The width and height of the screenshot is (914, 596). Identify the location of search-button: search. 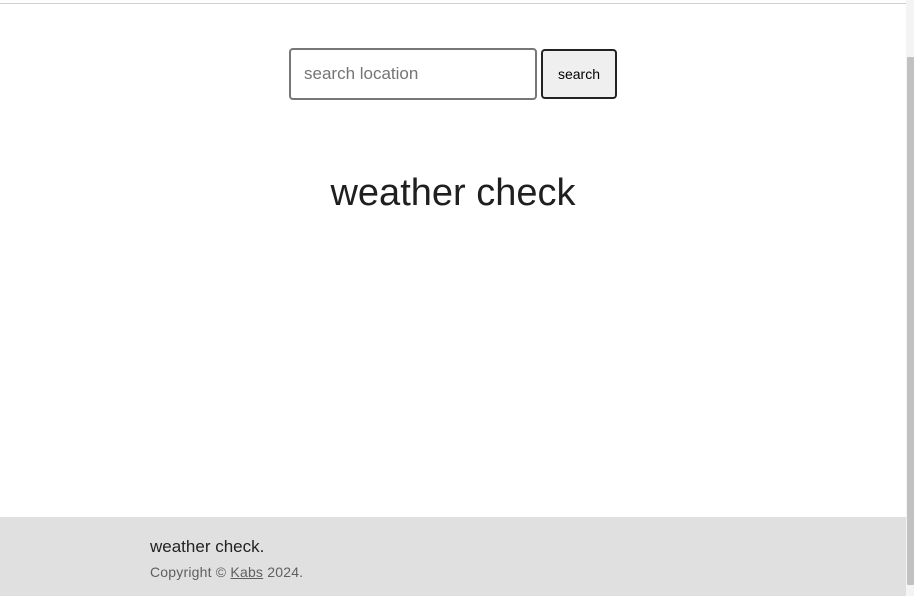
(579, 74).